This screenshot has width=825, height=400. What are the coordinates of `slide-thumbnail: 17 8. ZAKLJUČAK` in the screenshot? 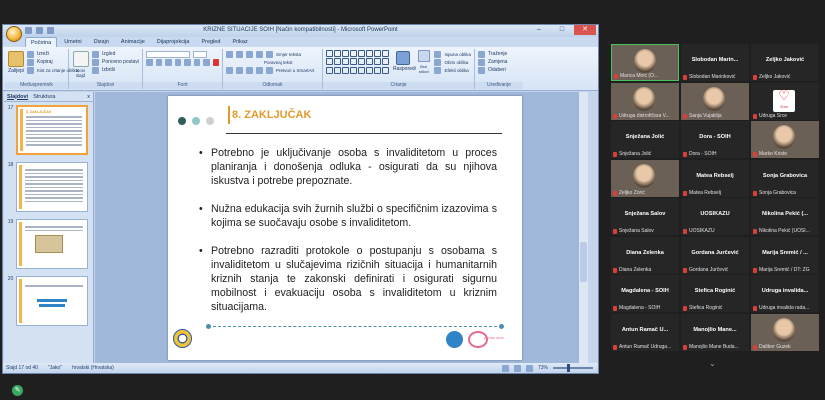 It's located at (49, 131).